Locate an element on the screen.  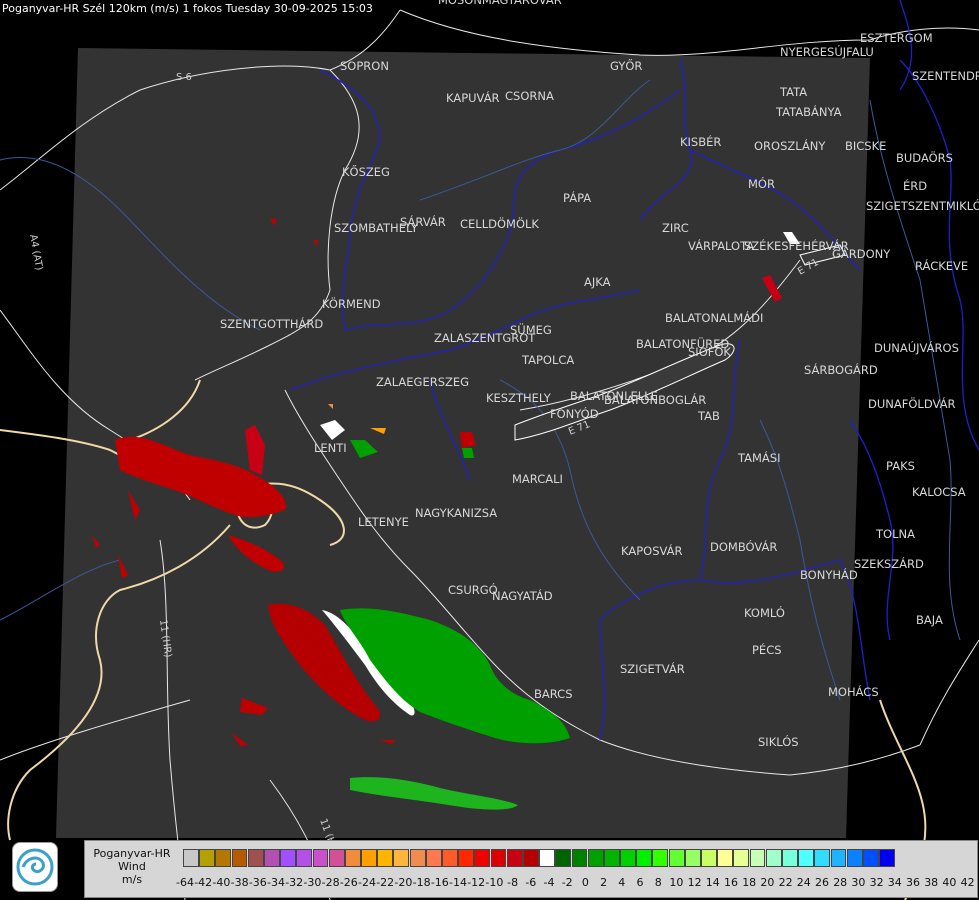
legend-tick-label: 8 is located at coordinates (658, 882).